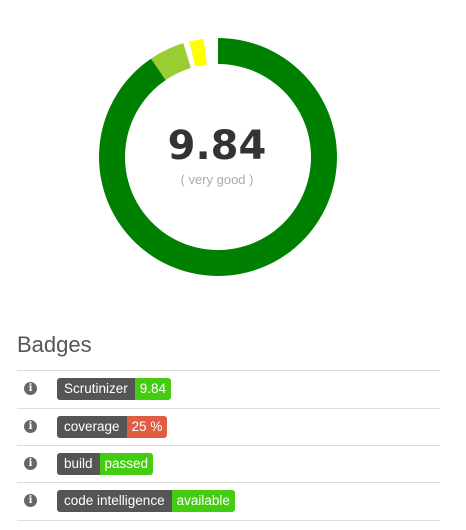  I want to click on badge-label: build, so click(78, 464).